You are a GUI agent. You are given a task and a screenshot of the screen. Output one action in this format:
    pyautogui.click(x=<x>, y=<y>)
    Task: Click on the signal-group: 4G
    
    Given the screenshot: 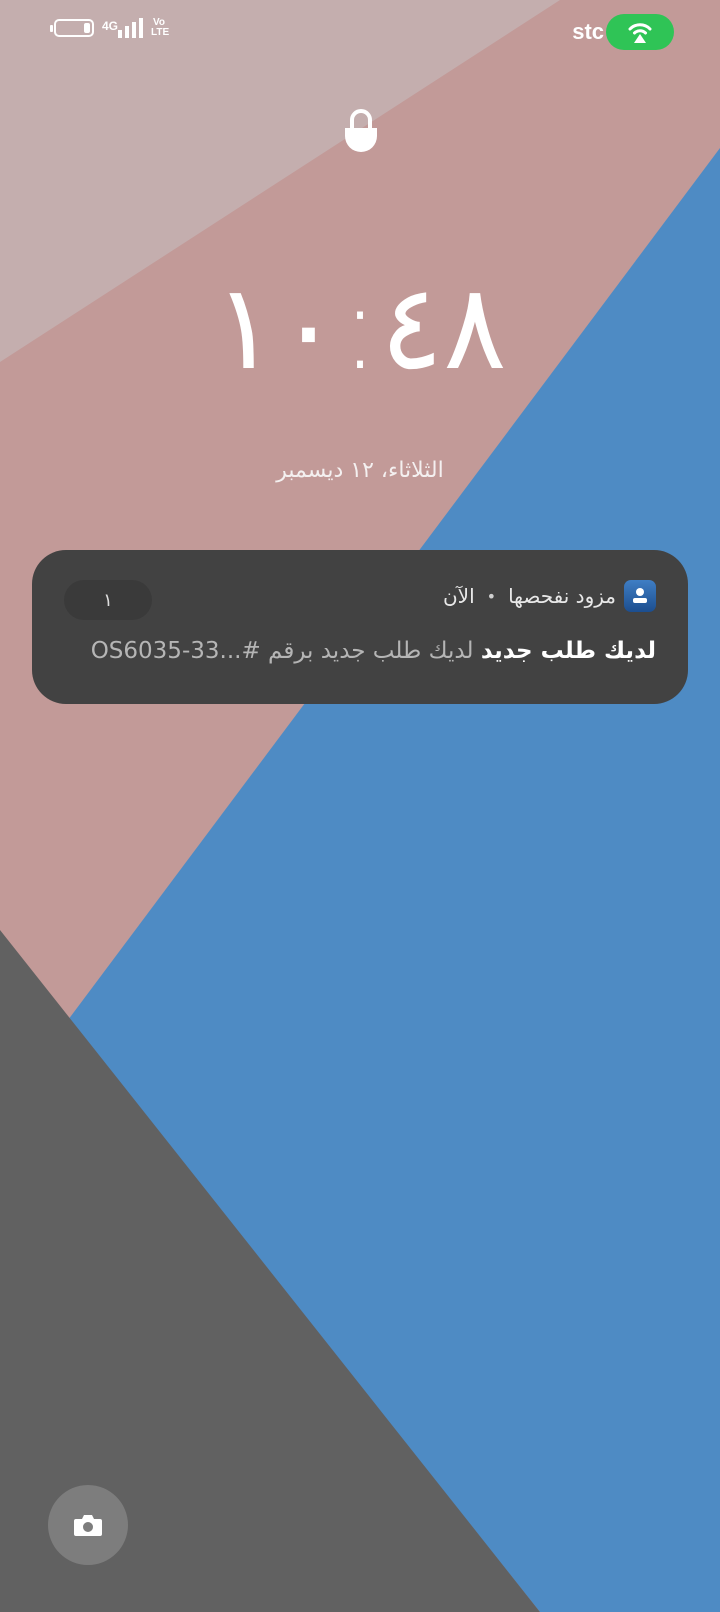 What is the action you would take?
    pyautogui.click(x=123, y=28)
    